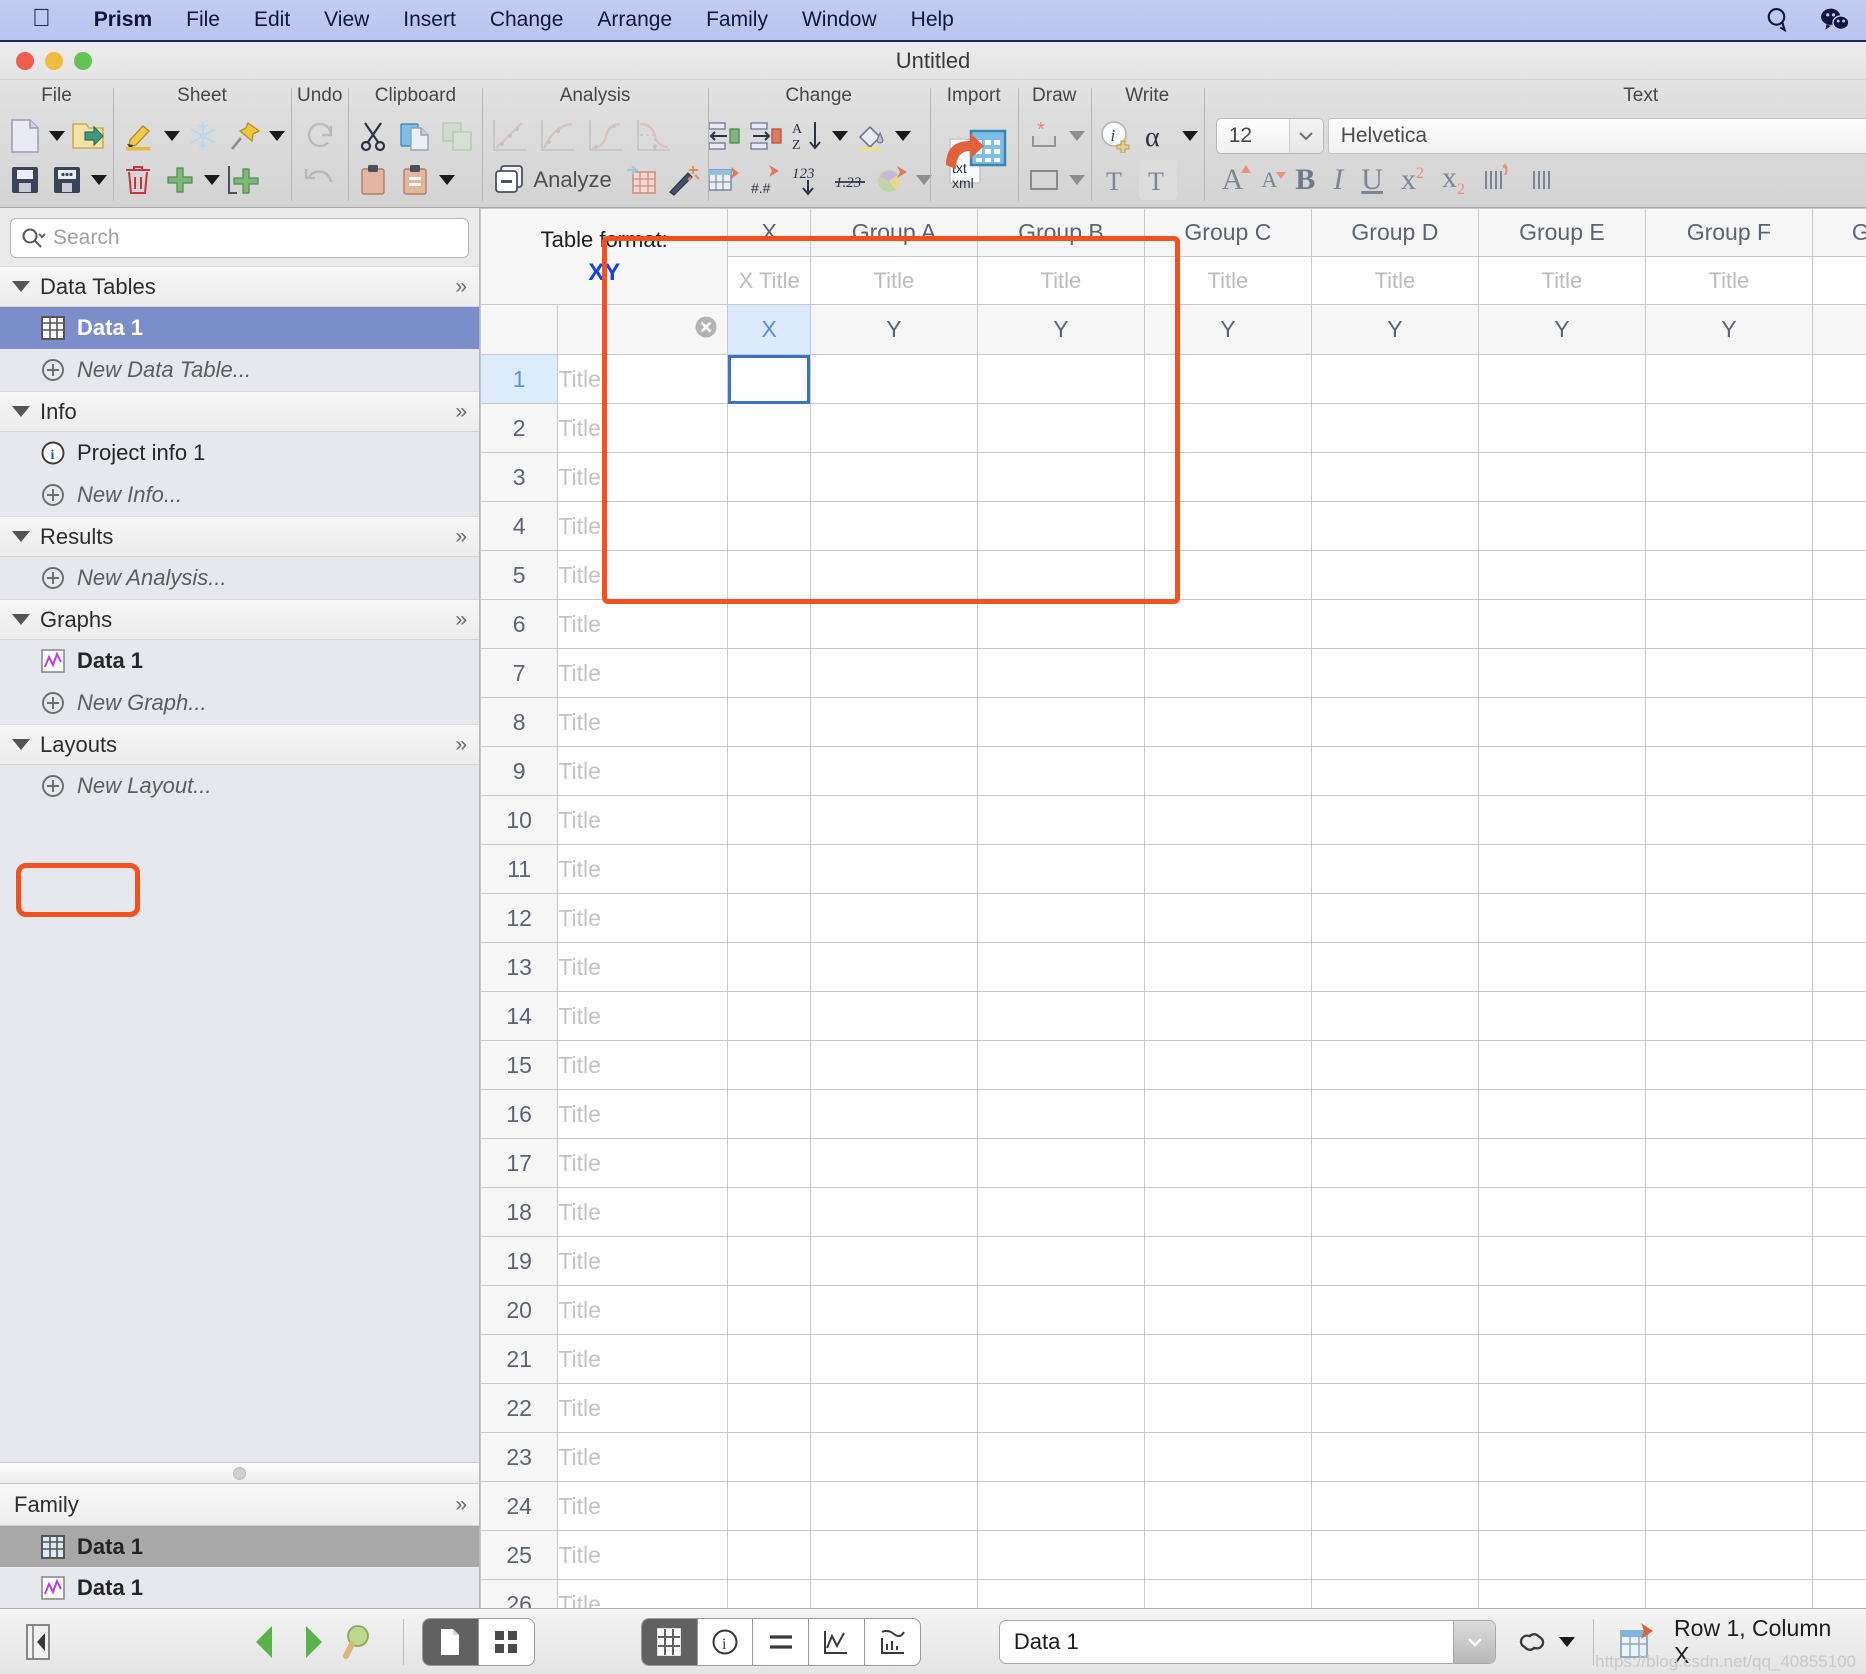 The image size is (1866, 1674). Describe the element at coordinates (1338, 180) in the screenshot. I see `italic-button: I` at that location.